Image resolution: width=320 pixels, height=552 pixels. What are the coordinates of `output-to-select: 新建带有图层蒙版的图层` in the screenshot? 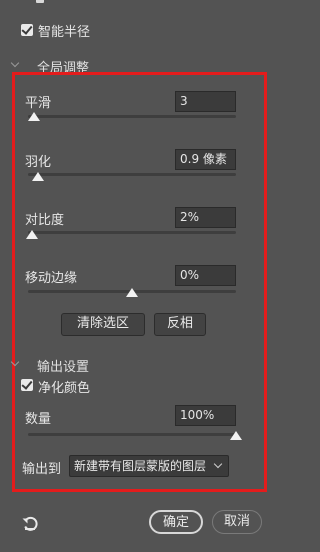 It's located at (149, 466).